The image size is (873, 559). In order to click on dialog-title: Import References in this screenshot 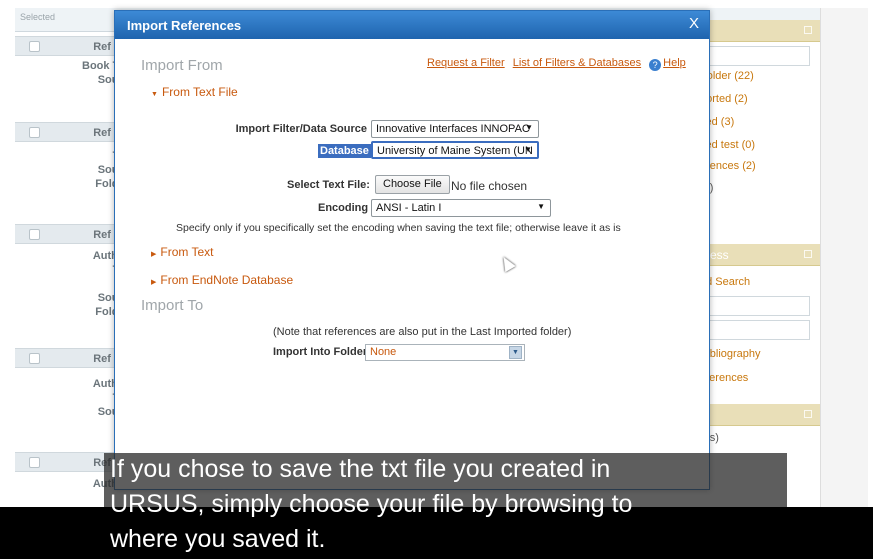, I will do `click(184, 25)`.